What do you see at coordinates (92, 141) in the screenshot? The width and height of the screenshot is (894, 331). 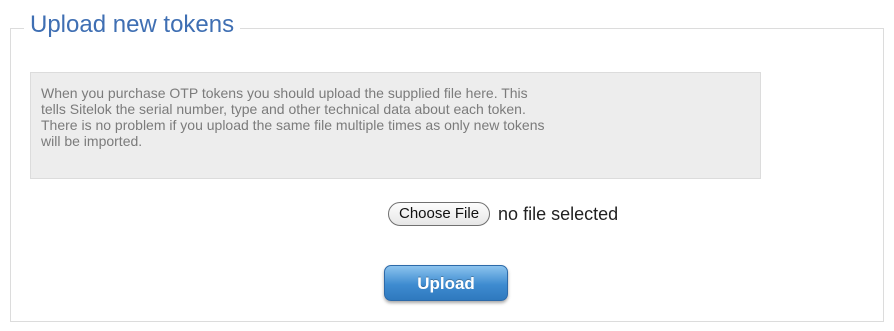 I see `info-line: will be imported.` at bounding box center [92, 141].